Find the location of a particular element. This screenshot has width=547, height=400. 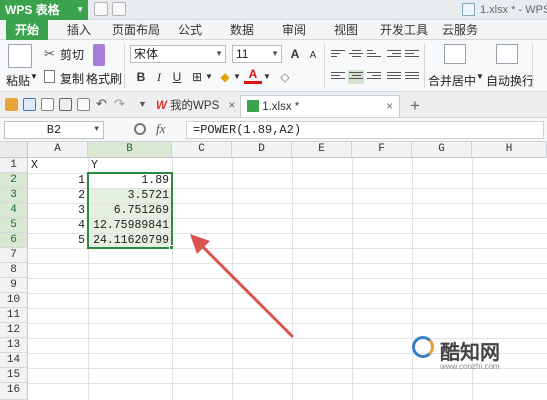

font-name-value: 宋体 is located at coordinates (146, 54).